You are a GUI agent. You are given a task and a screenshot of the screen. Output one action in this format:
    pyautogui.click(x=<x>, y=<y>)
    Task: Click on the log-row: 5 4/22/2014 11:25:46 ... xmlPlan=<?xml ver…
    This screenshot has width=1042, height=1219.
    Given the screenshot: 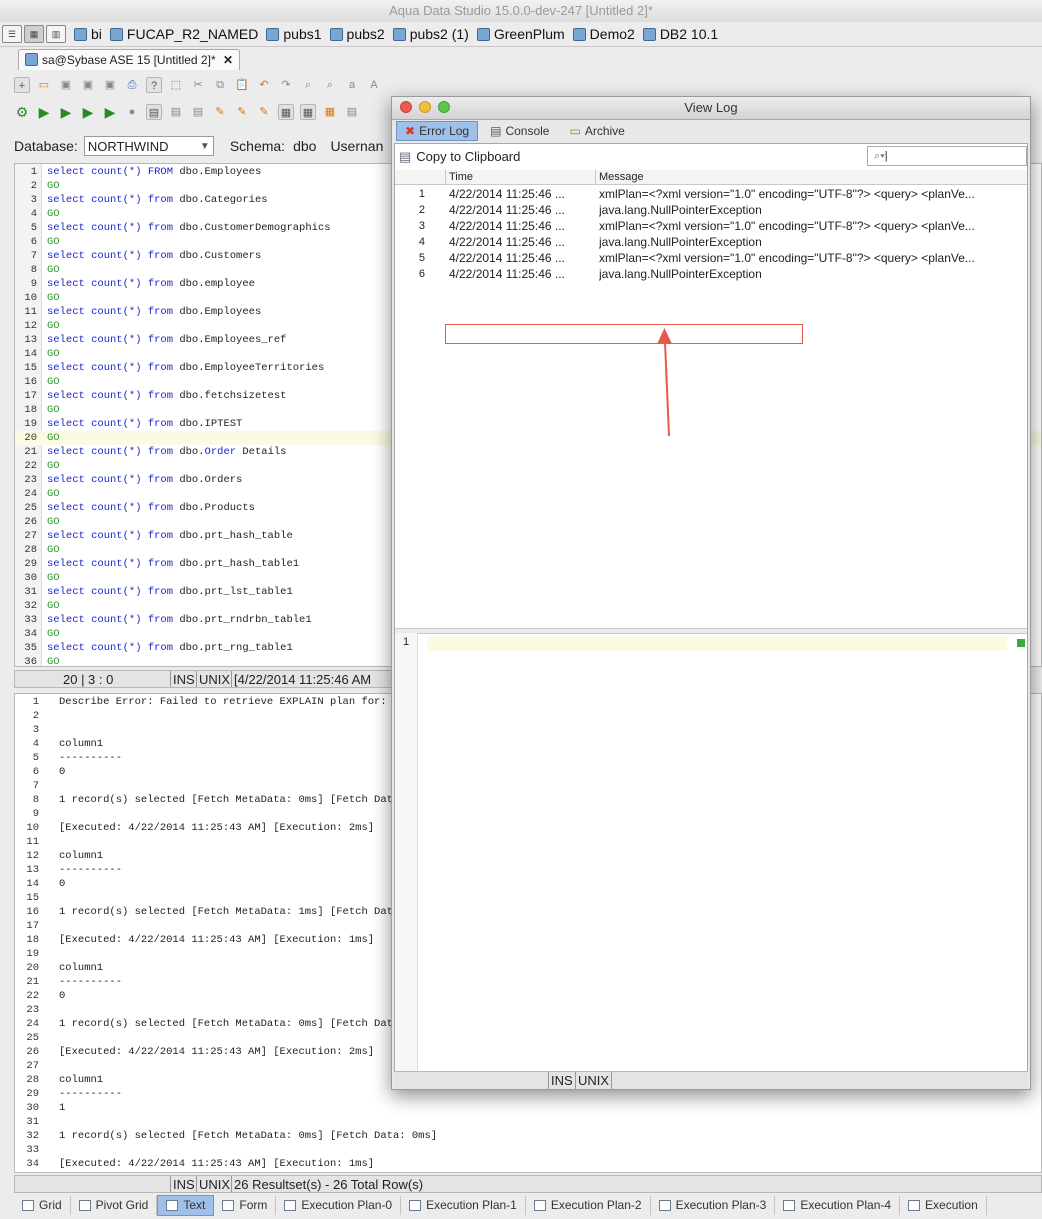 What is the action you would take?
    pyautogui.click(x=711, y=258)
    